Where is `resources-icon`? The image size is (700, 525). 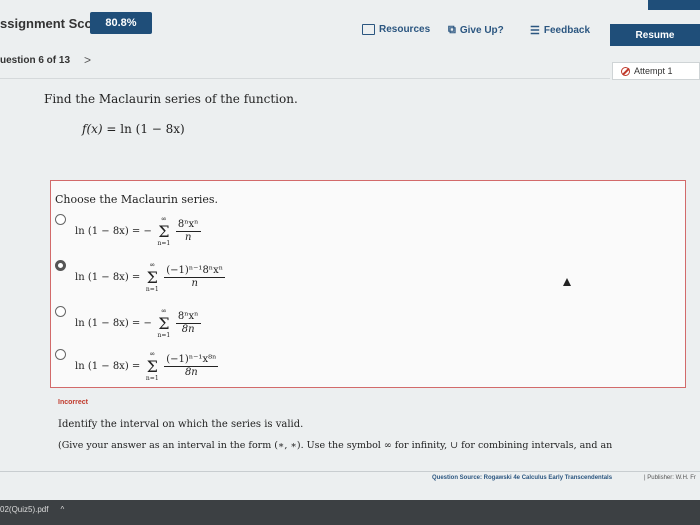 resources-icon is located at coordinates (368, 29).